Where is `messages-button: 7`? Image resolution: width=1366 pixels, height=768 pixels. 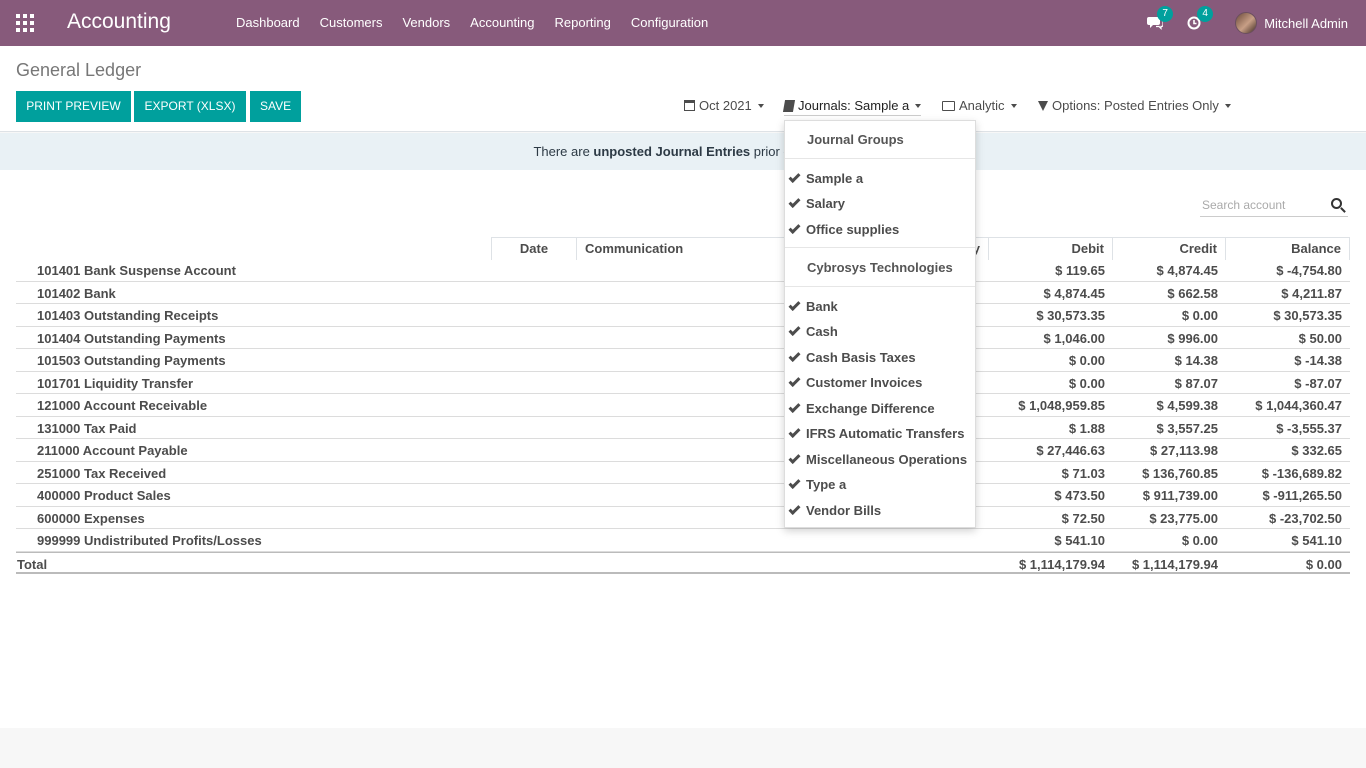 messages-button: 7 is located at coordinates (1160, 18).